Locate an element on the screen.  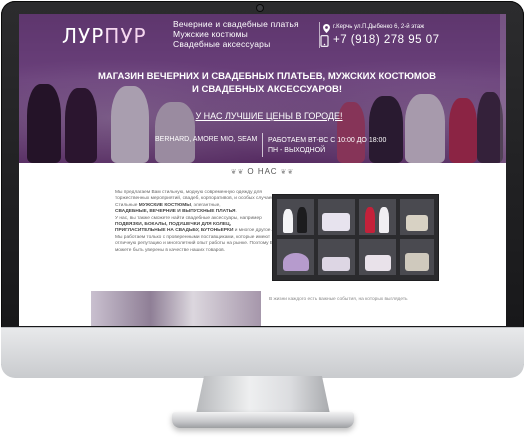
phone-icon is located at coordinates (324, 41).